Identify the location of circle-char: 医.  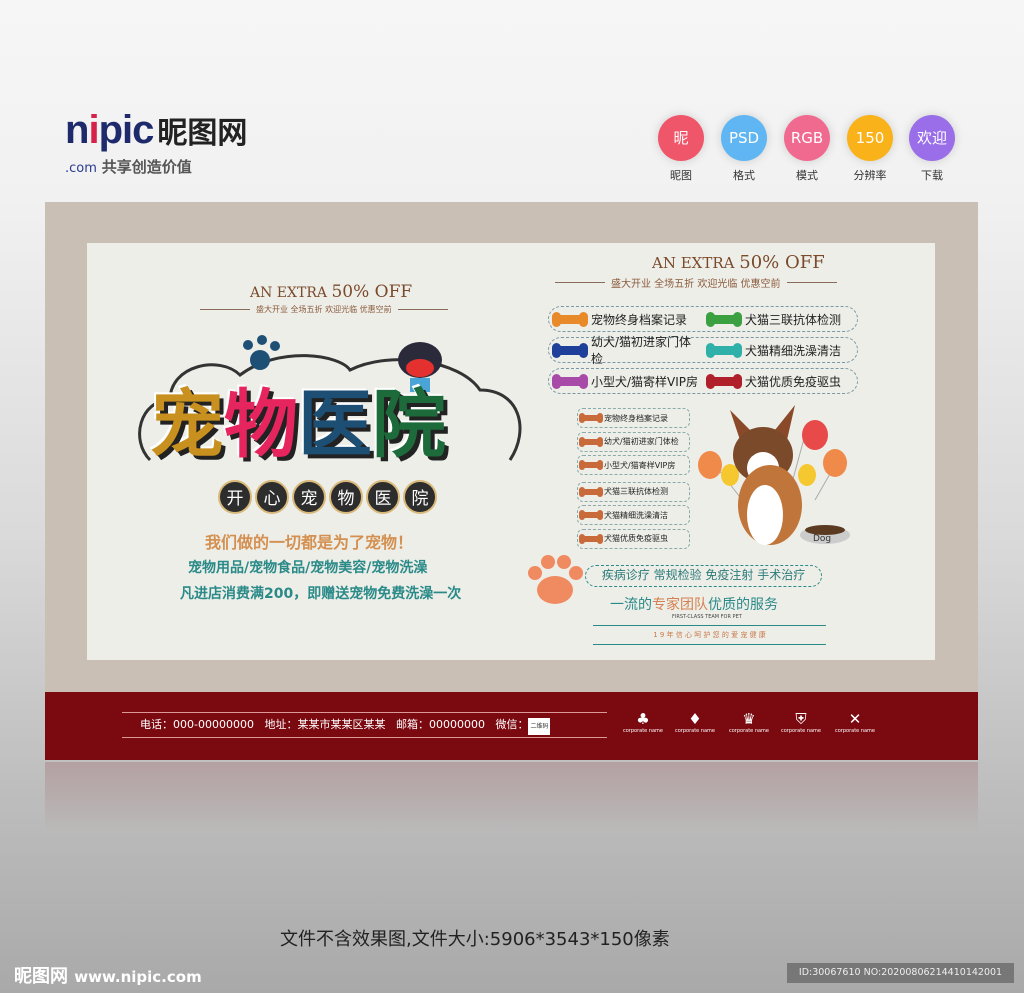
(383, 497).